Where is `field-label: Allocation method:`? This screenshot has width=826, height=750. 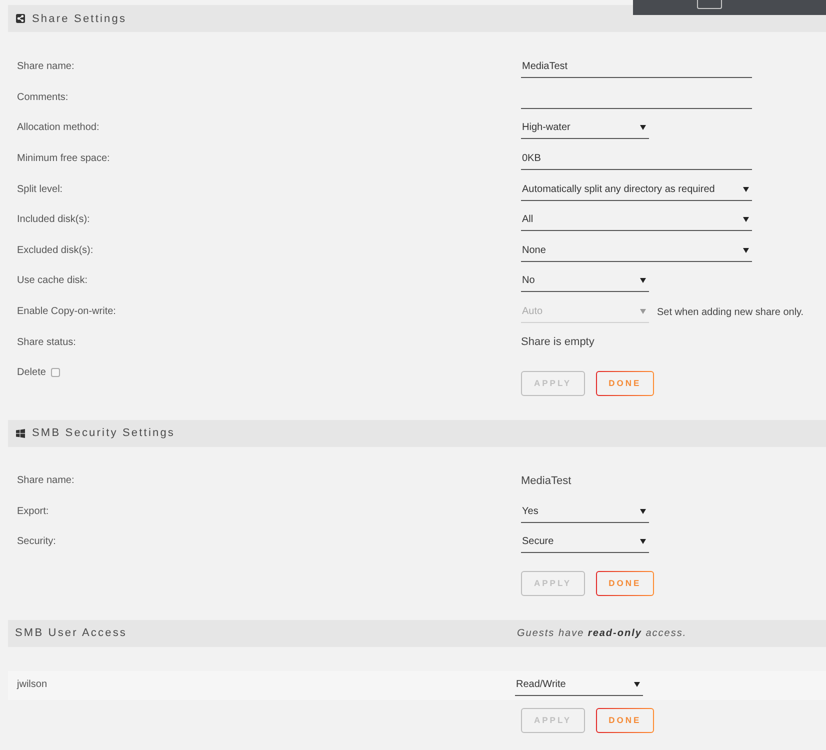 field-label: Allocation method: is located at coordinates (58, 128).